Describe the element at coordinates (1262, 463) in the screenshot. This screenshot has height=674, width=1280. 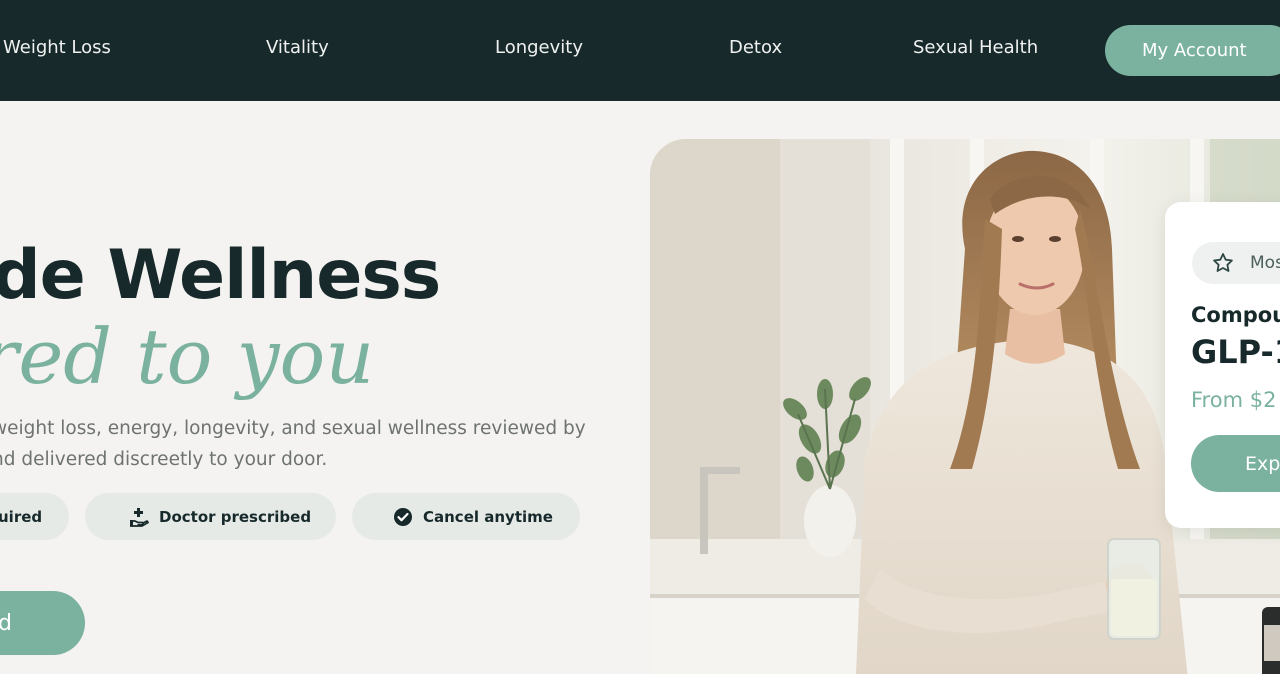
I see `product-explore-label: Expl` at that location.